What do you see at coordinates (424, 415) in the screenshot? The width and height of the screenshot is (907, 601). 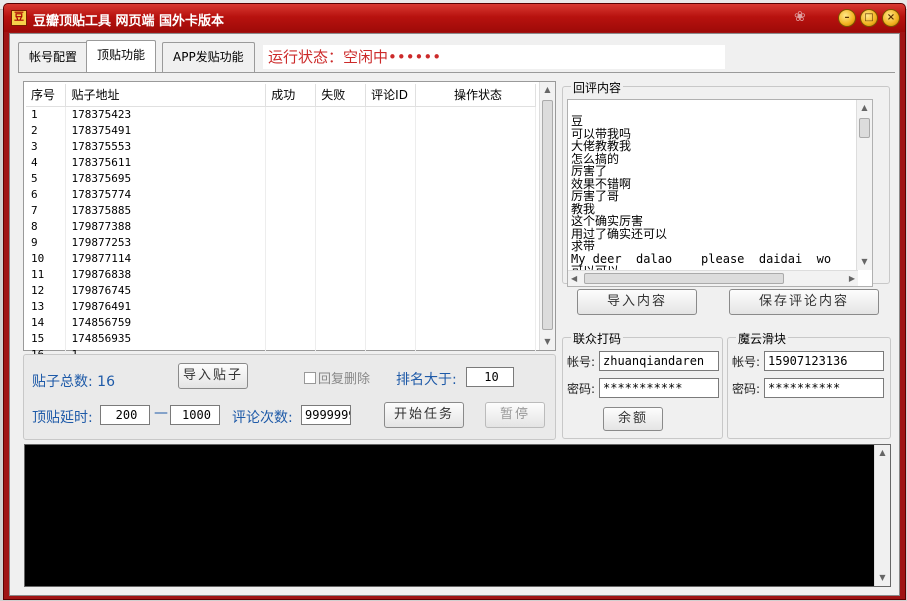 I see `start-task-button: 开始任务` at bounding box center [424, 415].